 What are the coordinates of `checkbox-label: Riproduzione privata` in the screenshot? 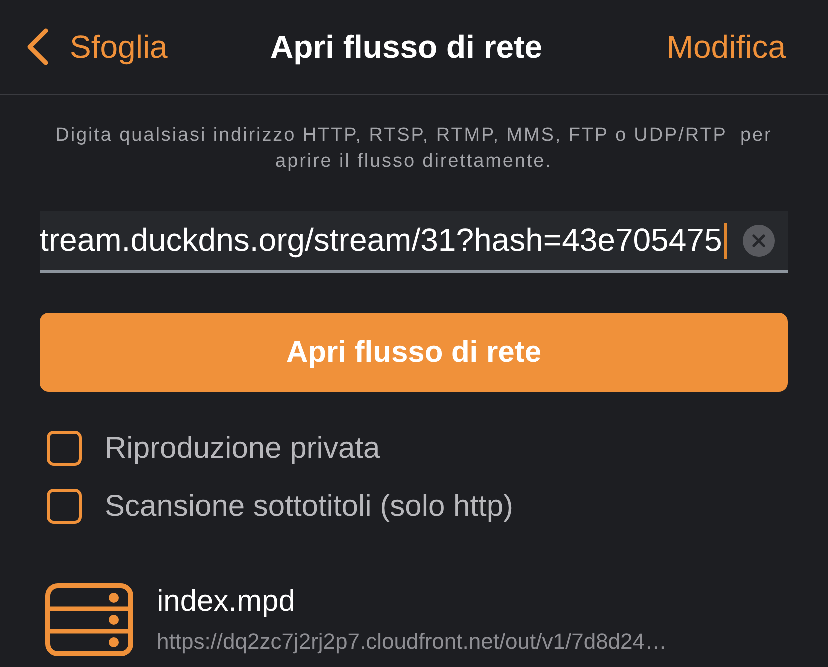 It's located at (242, 448).